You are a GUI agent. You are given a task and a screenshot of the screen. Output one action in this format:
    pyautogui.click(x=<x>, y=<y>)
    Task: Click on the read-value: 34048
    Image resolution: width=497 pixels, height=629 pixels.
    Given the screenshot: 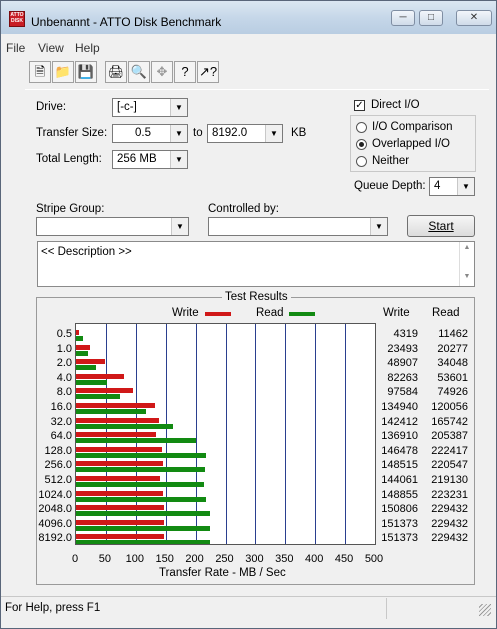 What is the action you would take?
    pyautogui.click(x=452, y=363)
    